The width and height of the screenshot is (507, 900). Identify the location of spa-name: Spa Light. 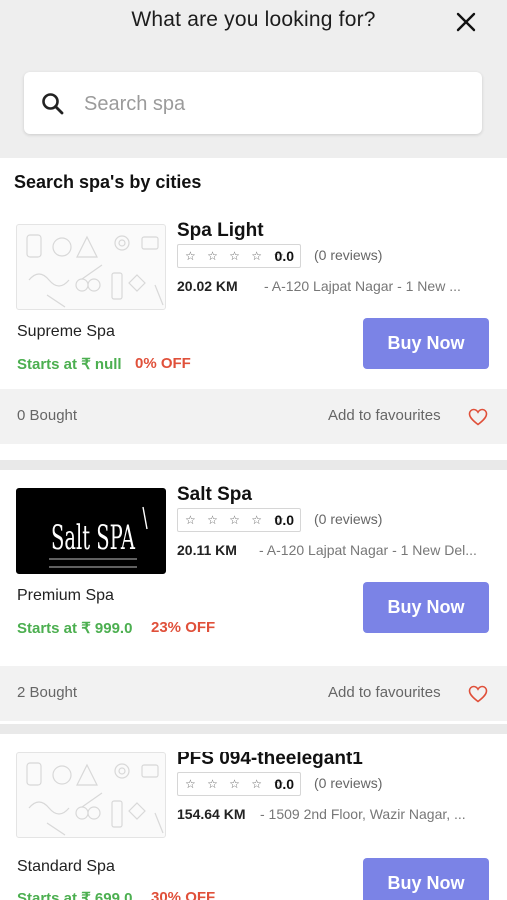
(220, 231).